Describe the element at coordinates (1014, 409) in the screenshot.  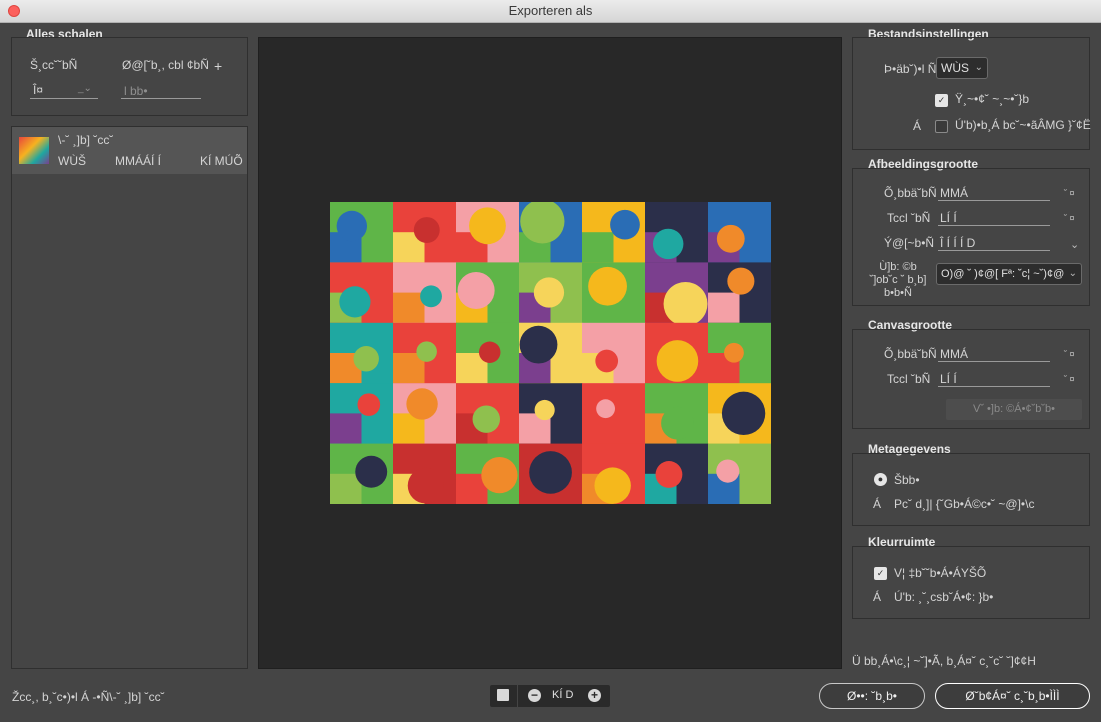
I see `reset-canvas-button: V˘ •]b: ©Á•¢˘b˘b•` at that location.